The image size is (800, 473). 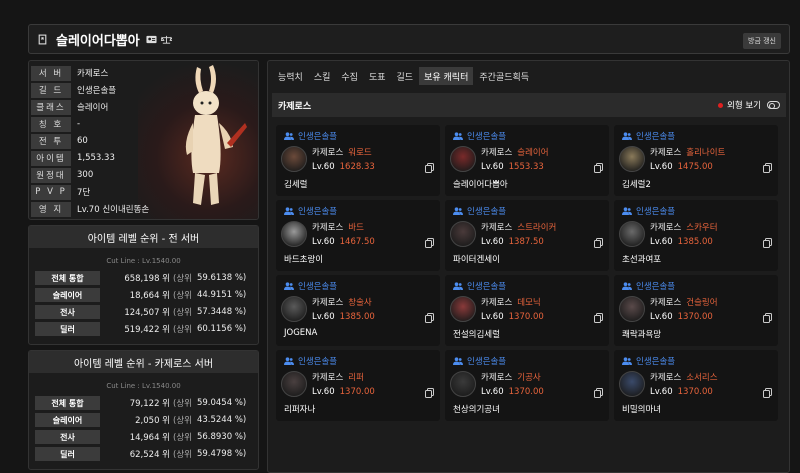 I want to click on card-server-class: 카제로스 리퍼, so click(x=338, y=377).